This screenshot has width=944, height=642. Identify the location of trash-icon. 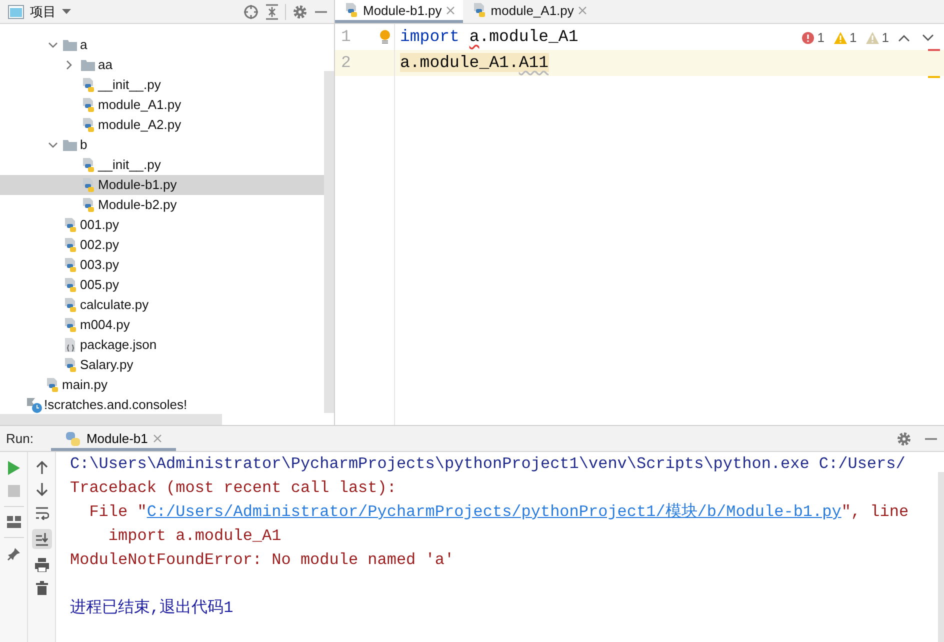
(42, 588).